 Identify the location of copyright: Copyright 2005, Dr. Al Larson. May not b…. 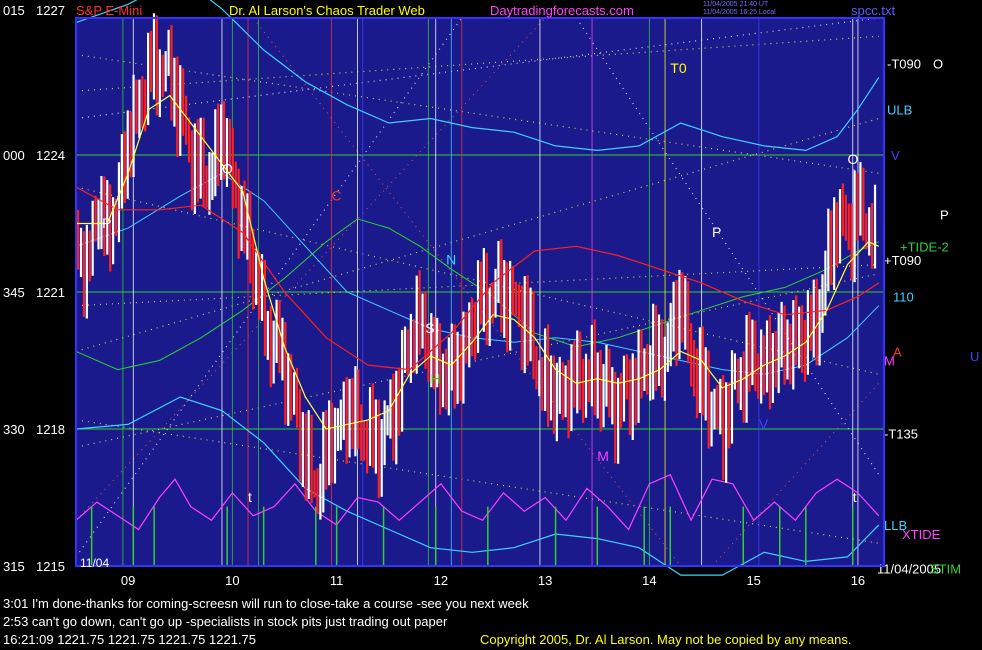
(666, 639).